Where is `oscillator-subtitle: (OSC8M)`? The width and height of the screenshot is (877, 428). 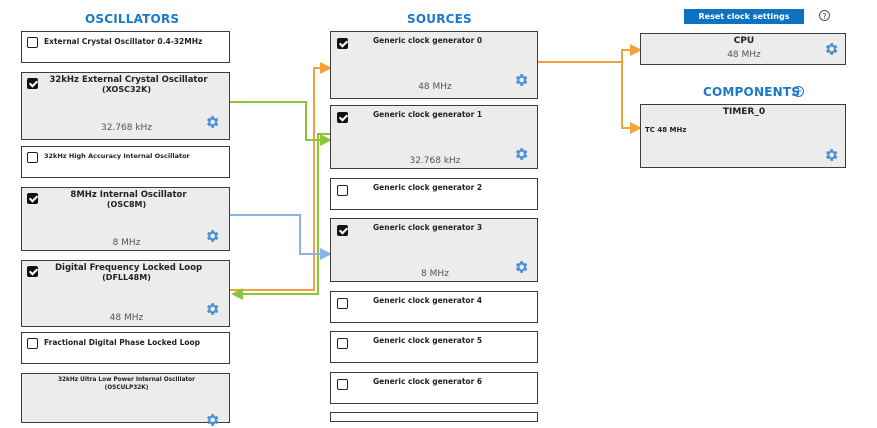 oscillator-subtitle: (OSC8M) is located at coordinates (126, 204).